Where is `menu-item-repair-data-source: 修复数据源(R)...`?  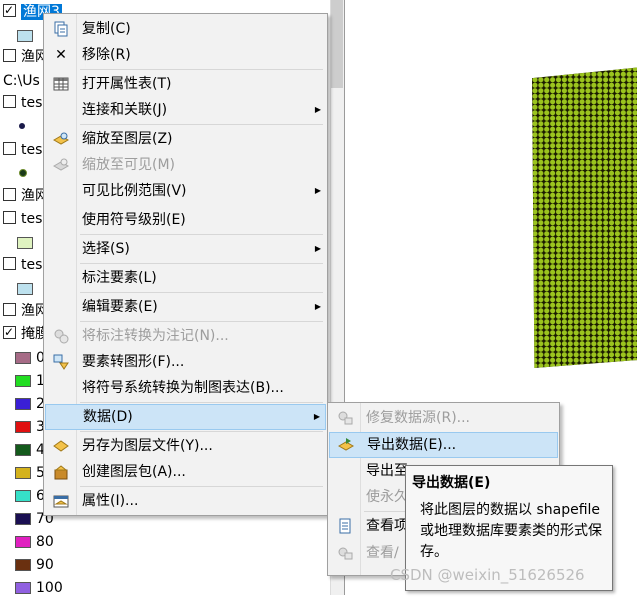 menu-item-repair-data-source: 修复数据源(R)... is located at coordinates (443, 418).